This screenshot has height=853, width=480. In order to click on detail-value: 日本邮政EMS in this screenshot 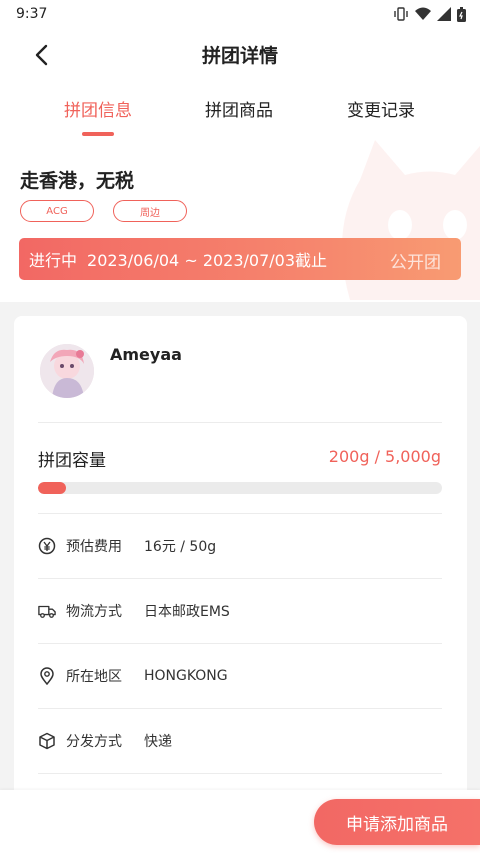, I will do `click(187, 612)`.